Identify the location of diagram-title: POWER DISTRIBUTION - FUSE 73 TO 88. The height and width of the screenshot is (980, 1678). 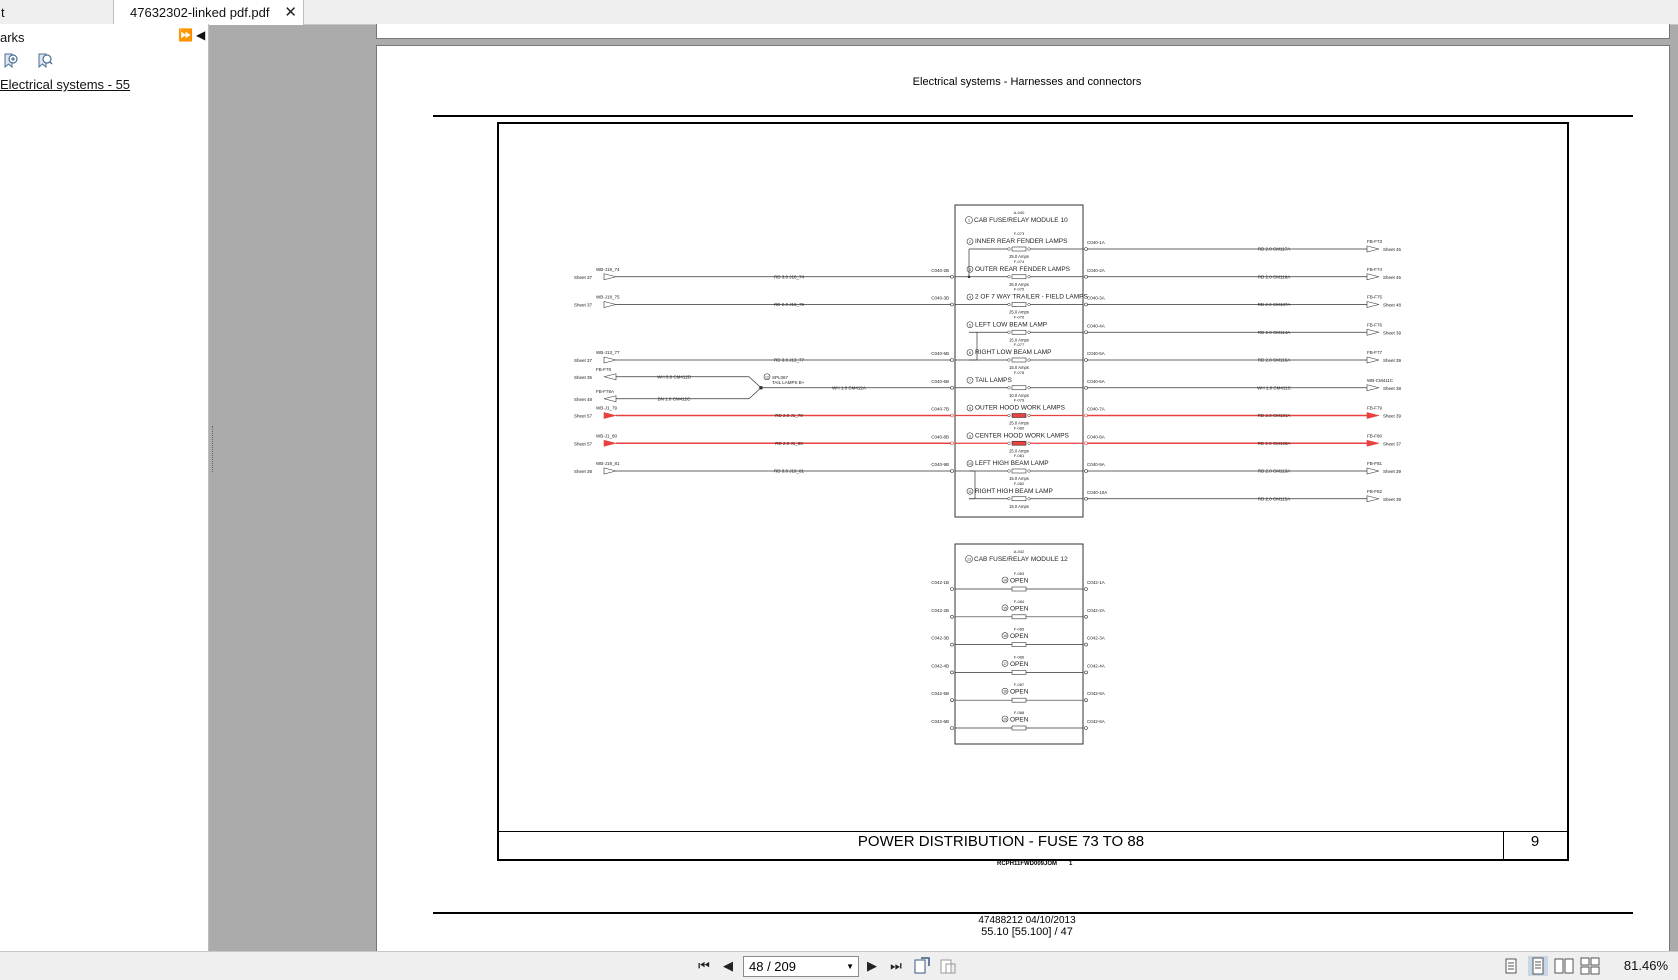
(1001, 841).